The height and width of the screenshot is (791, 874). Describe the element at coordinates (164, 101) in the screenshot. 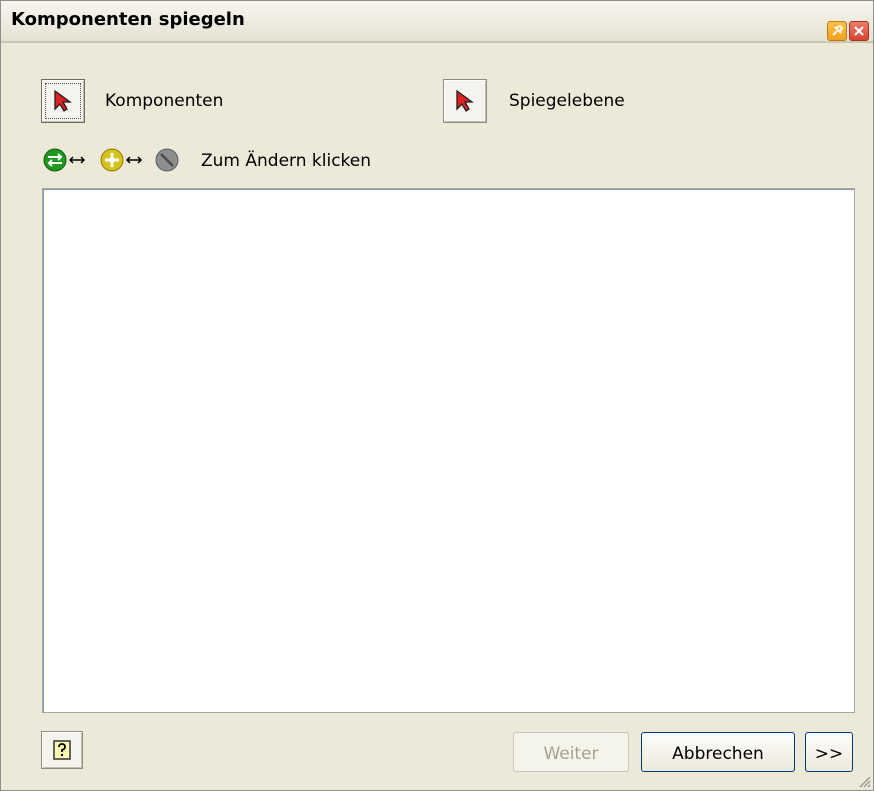

I see `components-label: Komponenten` at that location.